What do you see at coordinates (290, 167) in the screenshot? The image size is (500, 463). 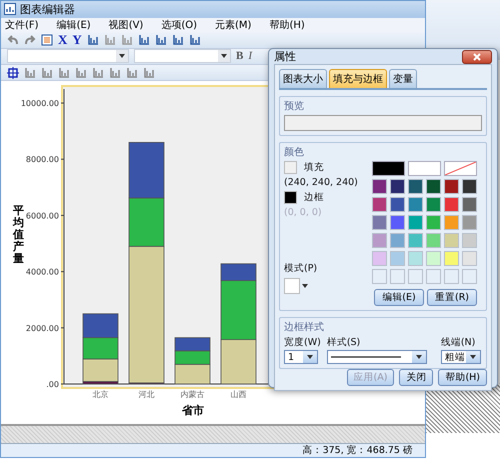 I see `fill-swatch` at bounding box center [290, 167].